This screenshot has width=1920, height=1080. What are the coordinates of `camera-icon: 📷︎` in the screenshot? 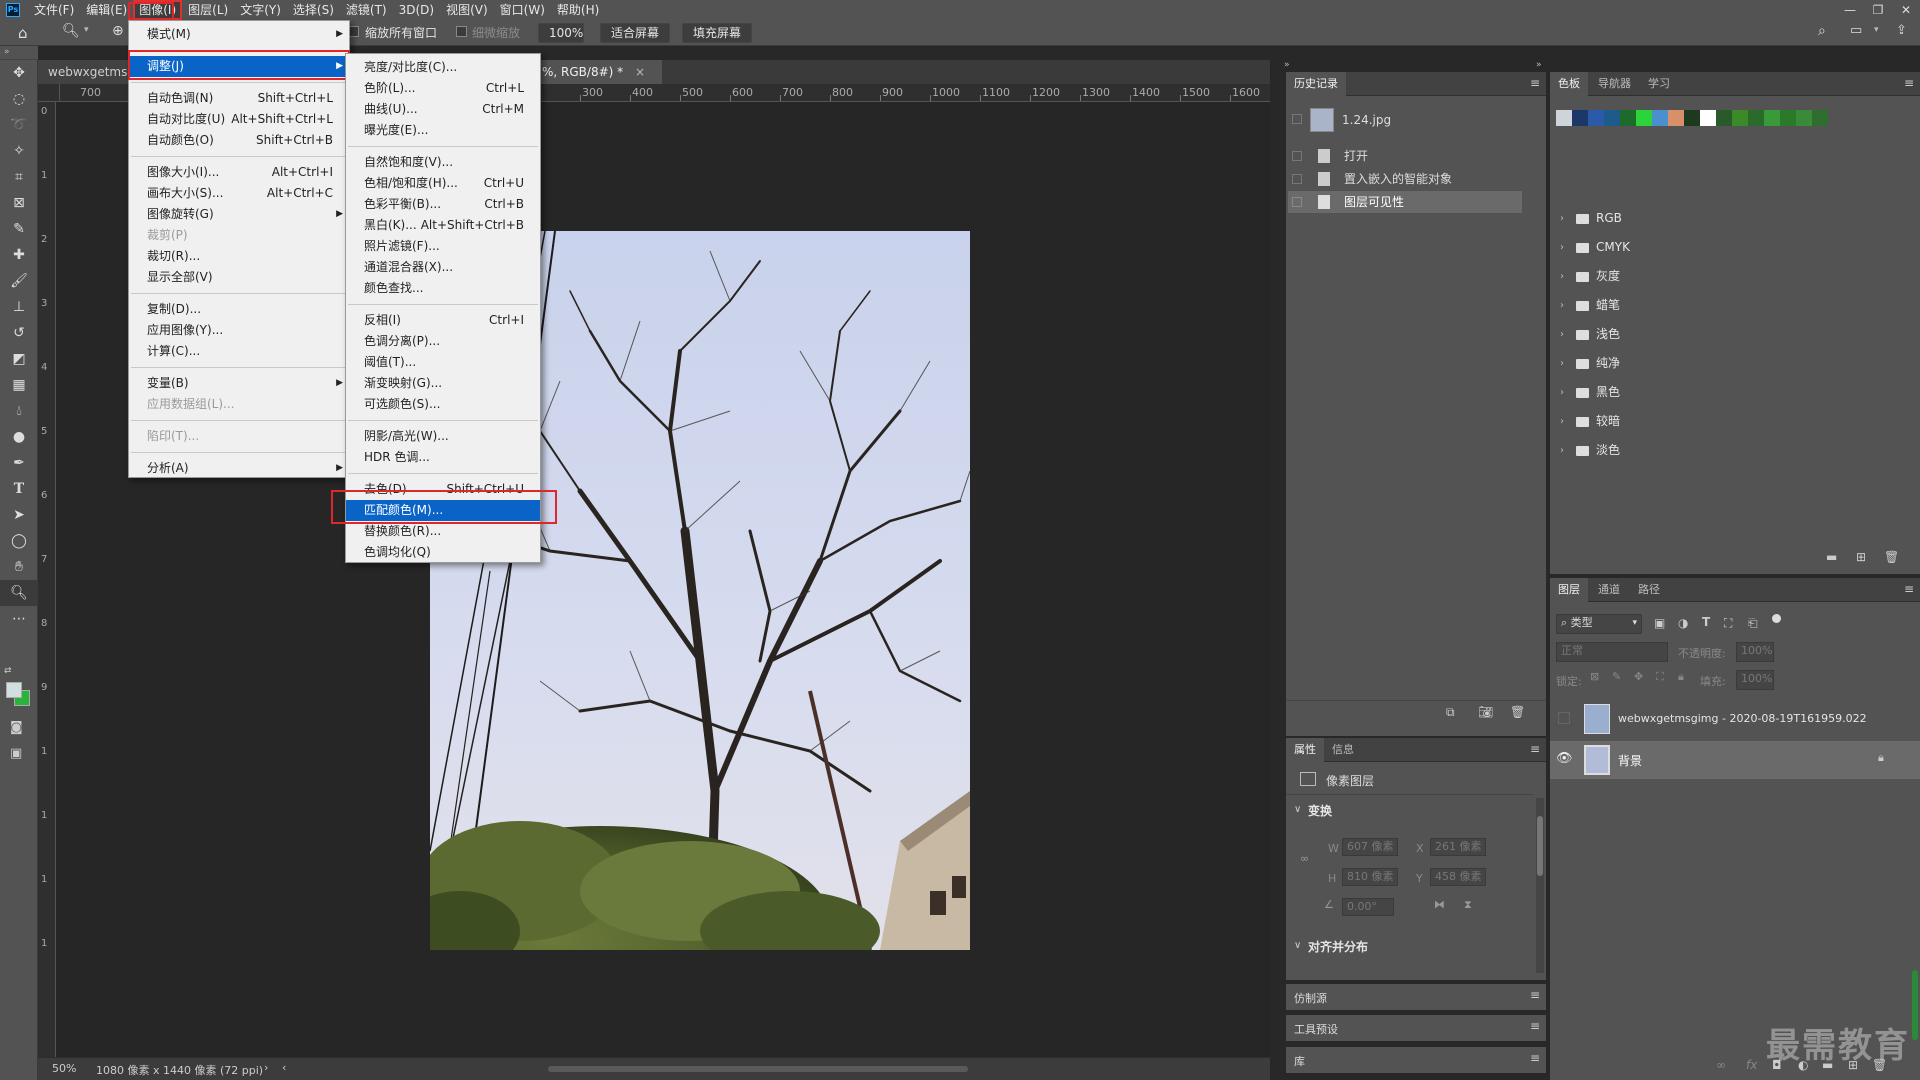 It's located at (1485, 712).